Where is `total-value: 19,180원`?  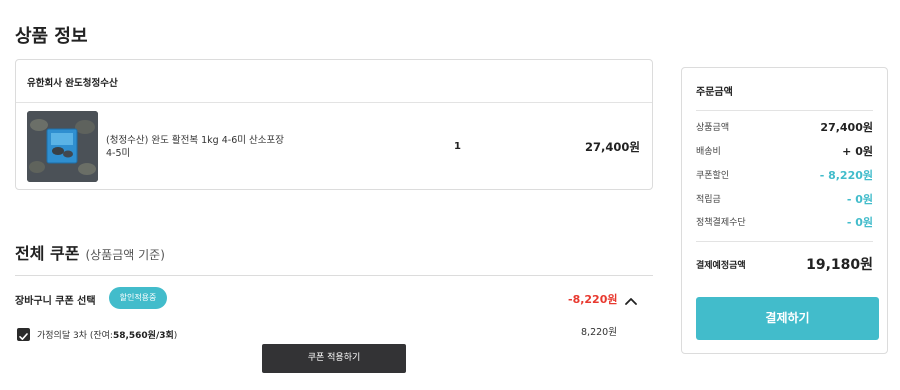
total-value: 19,180원 is located at coordinates (839, 265).